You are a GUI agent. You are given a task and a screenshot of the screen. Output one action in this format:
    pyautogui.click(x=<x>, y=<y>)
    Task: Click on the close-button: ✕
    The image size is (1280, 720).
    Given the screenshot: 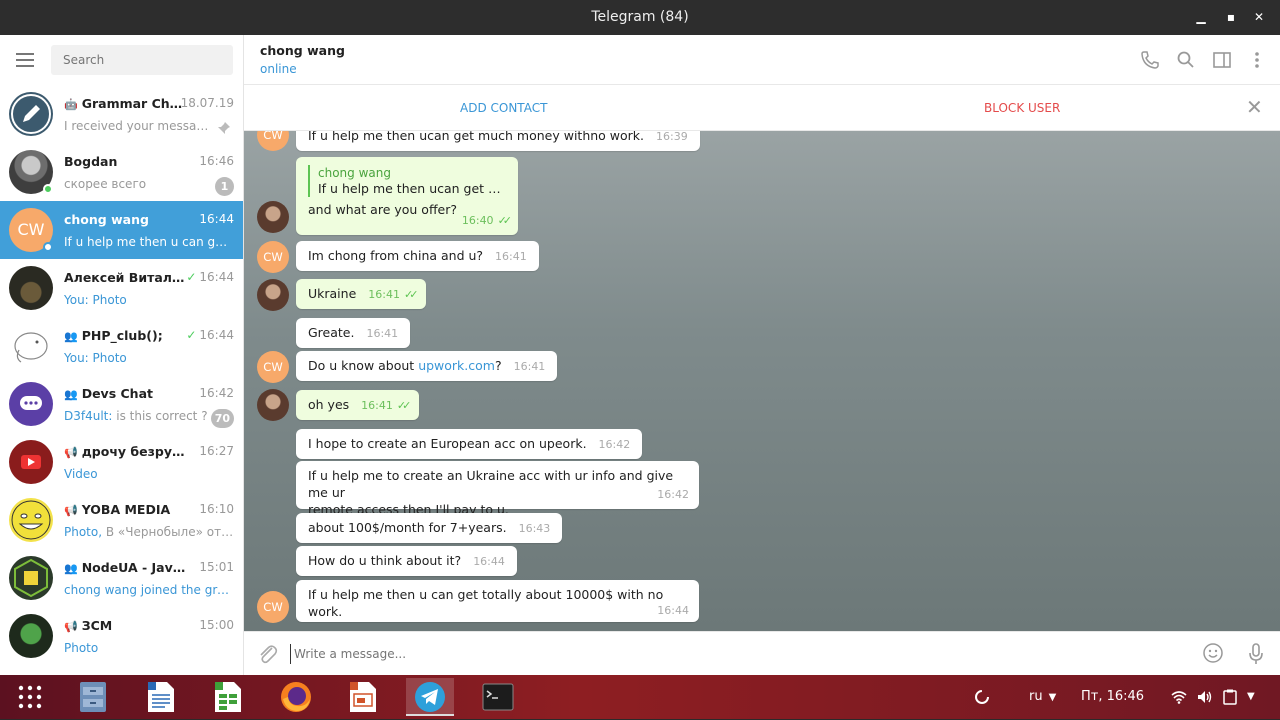 What is the action you would take?
    pyautogui.click(x=1259, y=17)
    